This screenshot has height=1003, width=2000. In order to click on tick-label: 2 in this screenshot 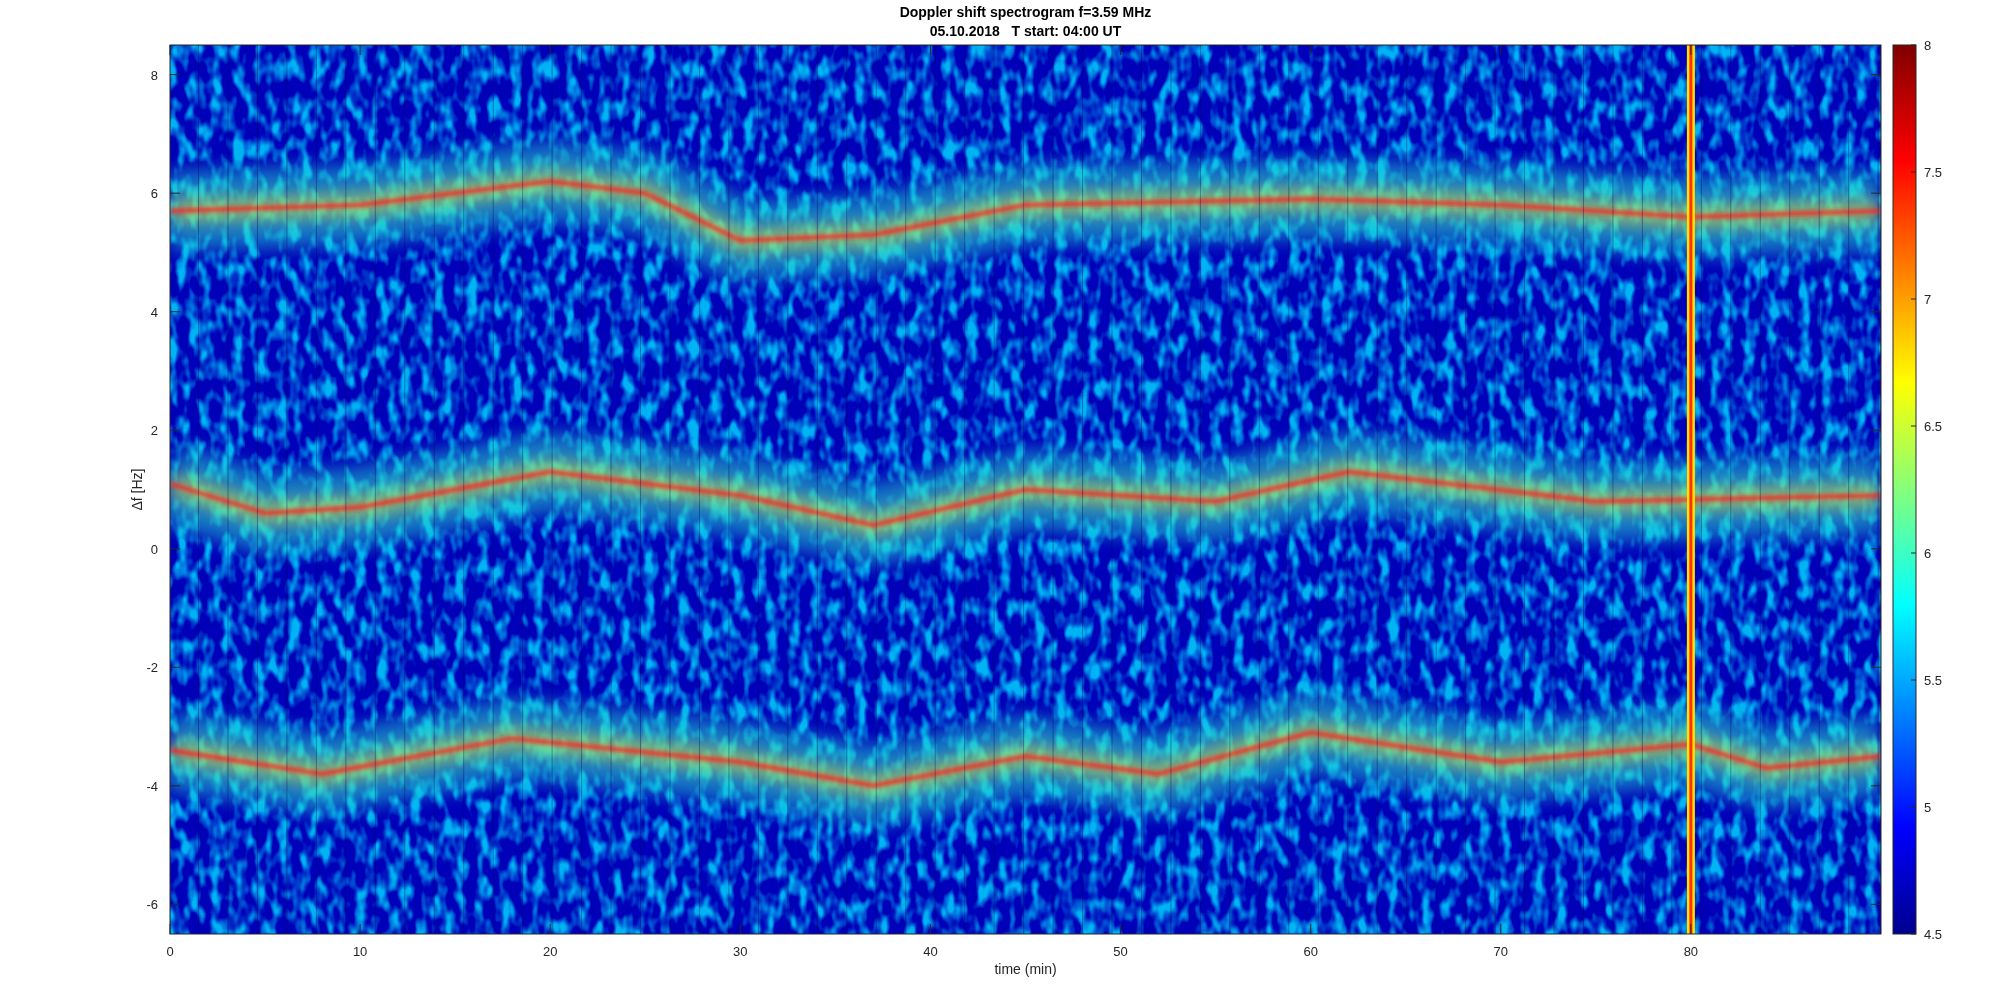, I will do `click(154, 431)`.